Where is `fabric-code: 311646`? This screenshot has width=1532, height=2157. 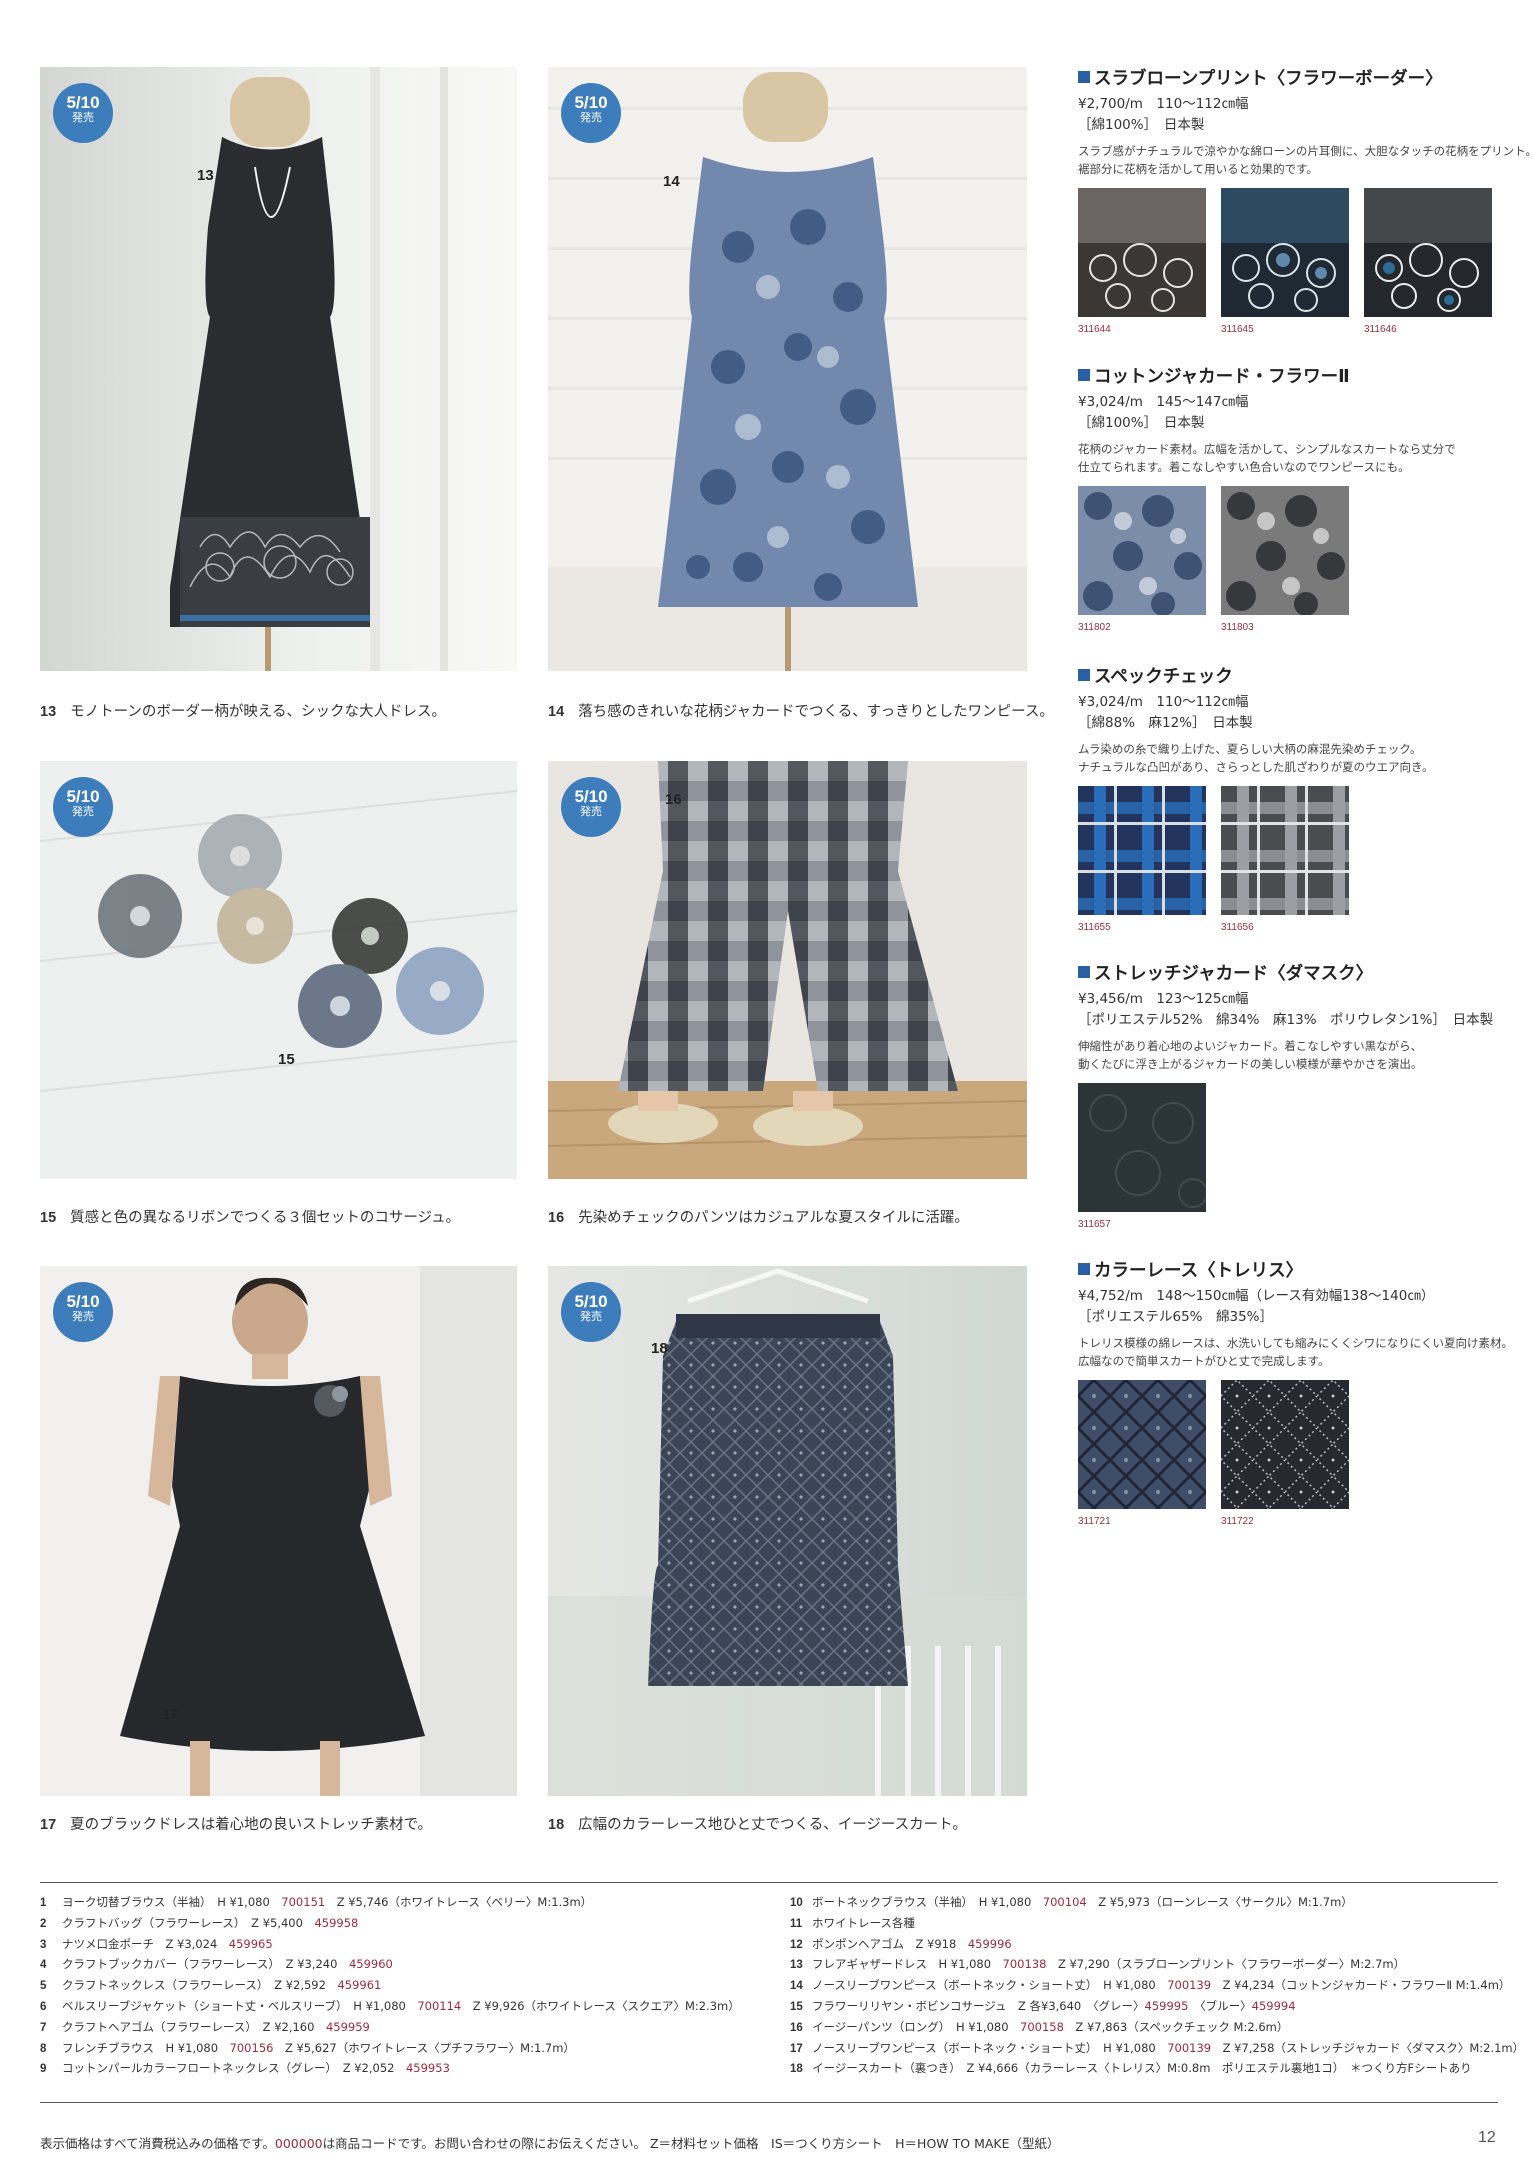 fabric-code: 311646 is located at coordinates (1380, 329).